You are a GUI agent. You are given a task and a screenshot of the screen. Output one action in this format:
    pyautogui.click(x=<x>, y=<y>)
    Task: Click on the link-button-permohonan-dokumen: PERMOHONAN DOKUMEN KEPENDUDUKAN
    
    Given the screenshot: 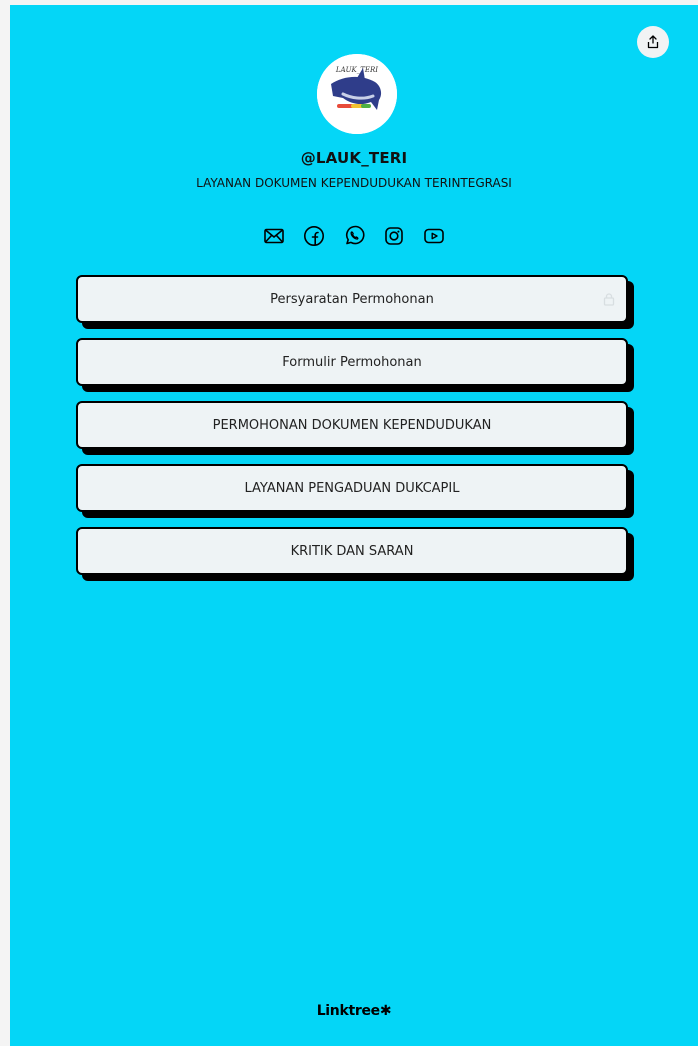 What is the action you would take?
    pyautogui.click(x=352, y=425)
    